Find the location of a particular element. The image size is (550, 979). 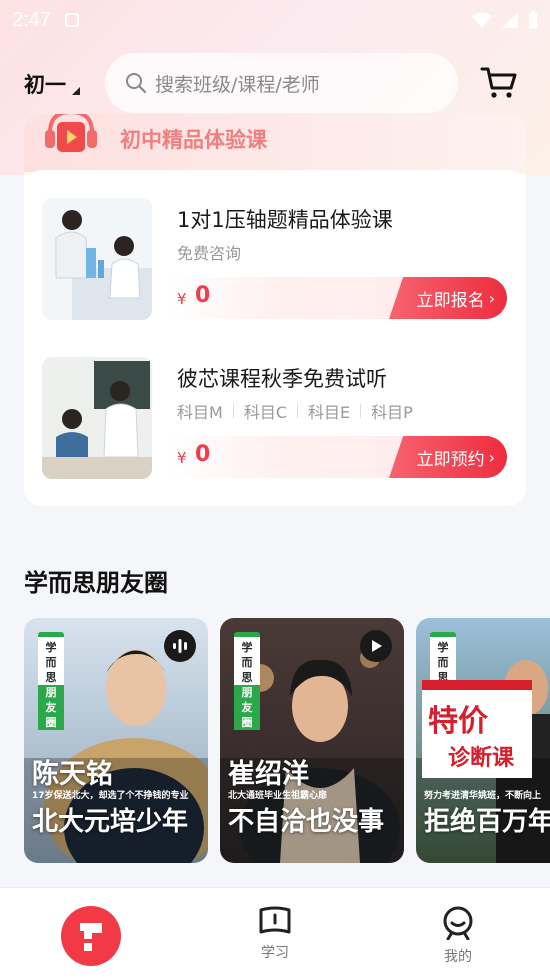

course-video-icon is located at coordinates (71, 133).